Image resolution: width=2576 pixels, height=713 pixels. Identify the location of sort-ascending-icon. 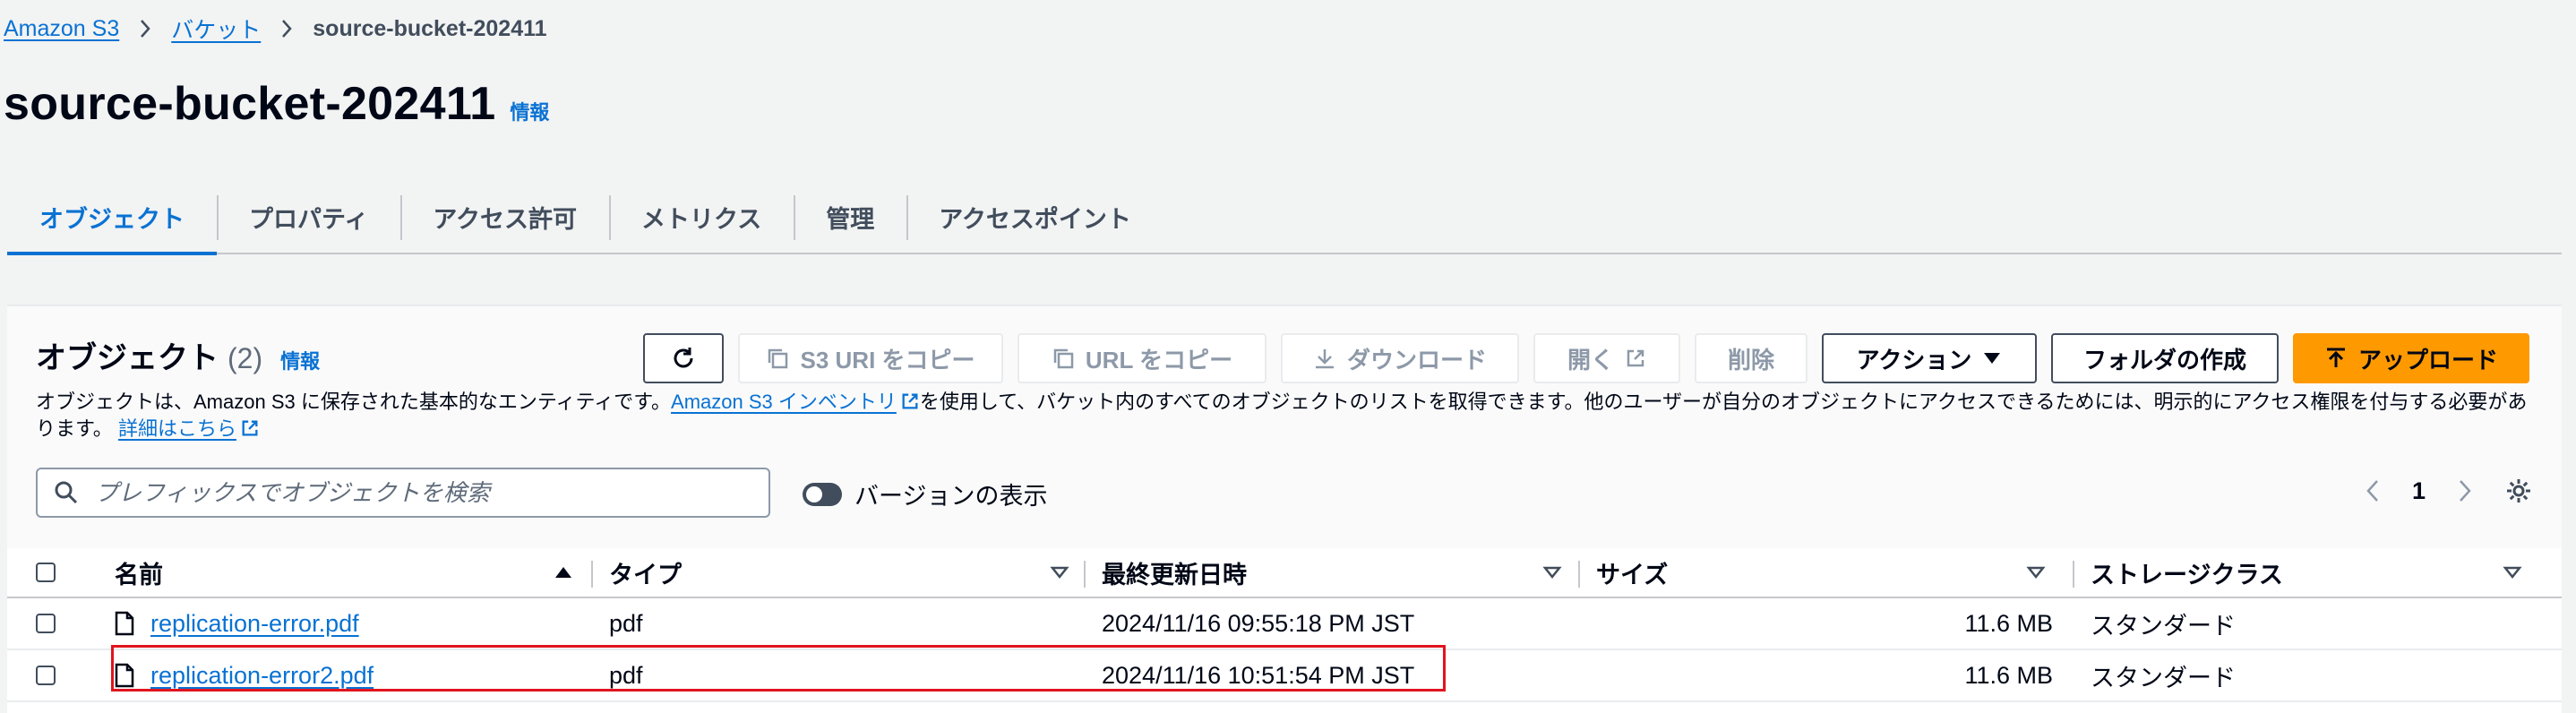
(563, 572).